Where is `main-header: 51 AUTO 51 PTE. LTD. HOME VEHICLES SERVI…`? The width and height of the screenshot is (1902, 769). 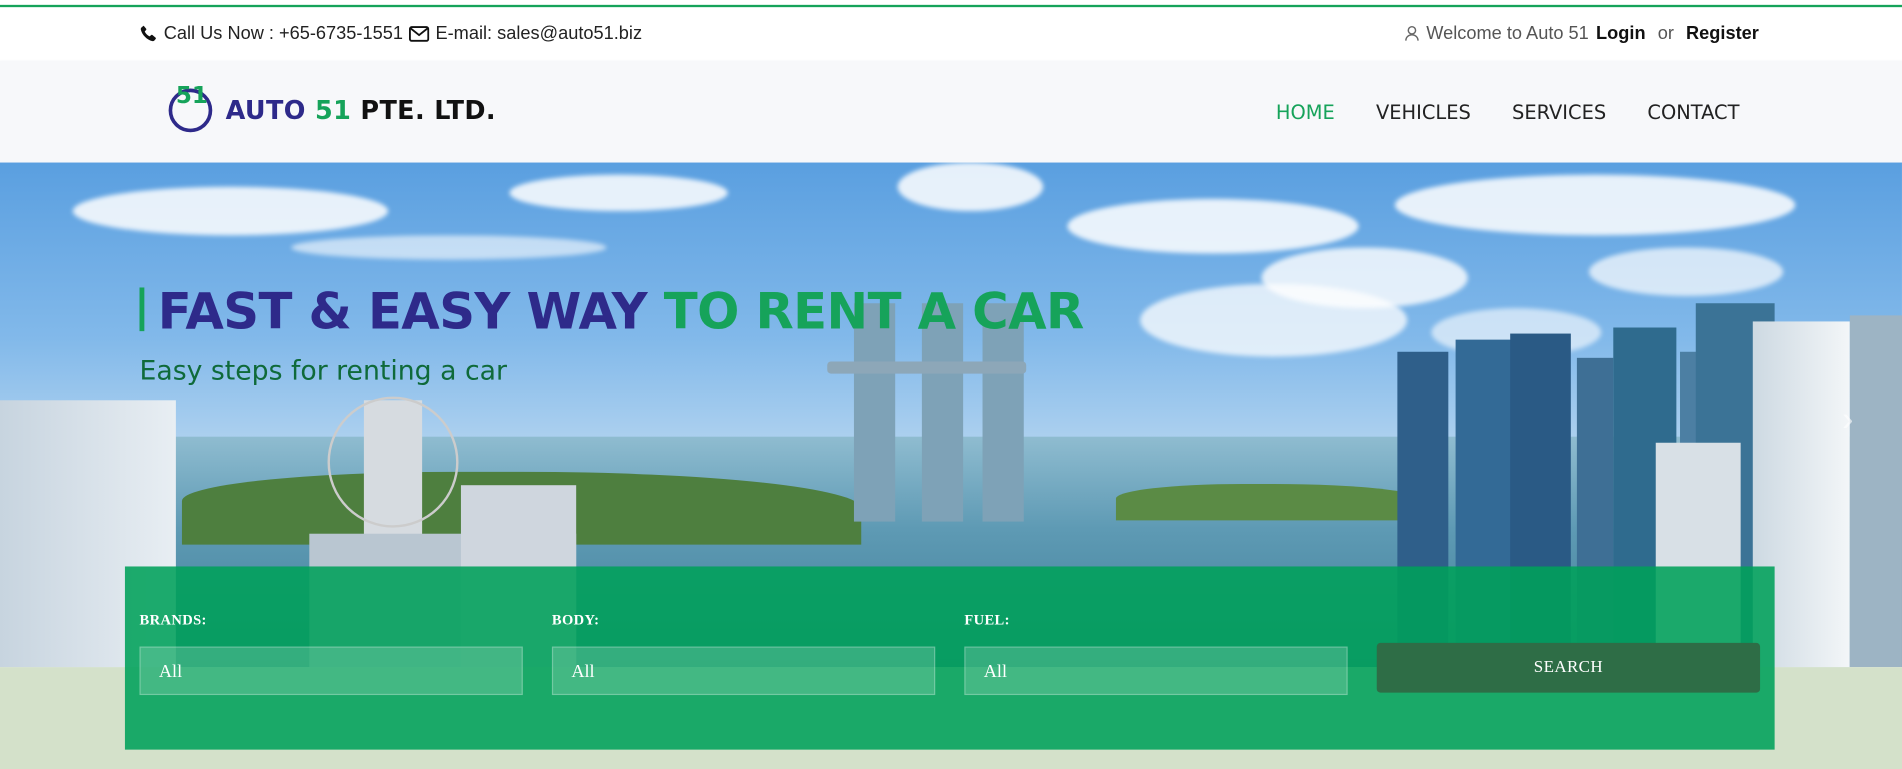 main-header: 51 AUTO 51 PTE. LTD. HOME VEHICLES SERVI… is located at coordinates (951, 112).